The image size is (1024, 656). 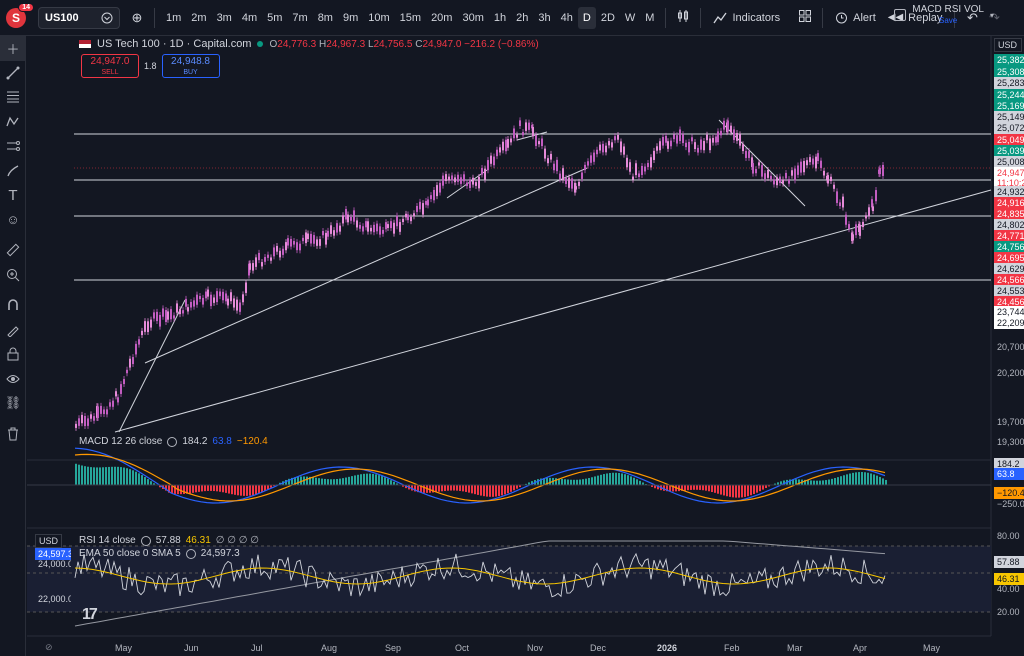 What do you see at coordinates (13, 354) in the screenshot?
I see `lock-icon` at bounding box center [13, 354].